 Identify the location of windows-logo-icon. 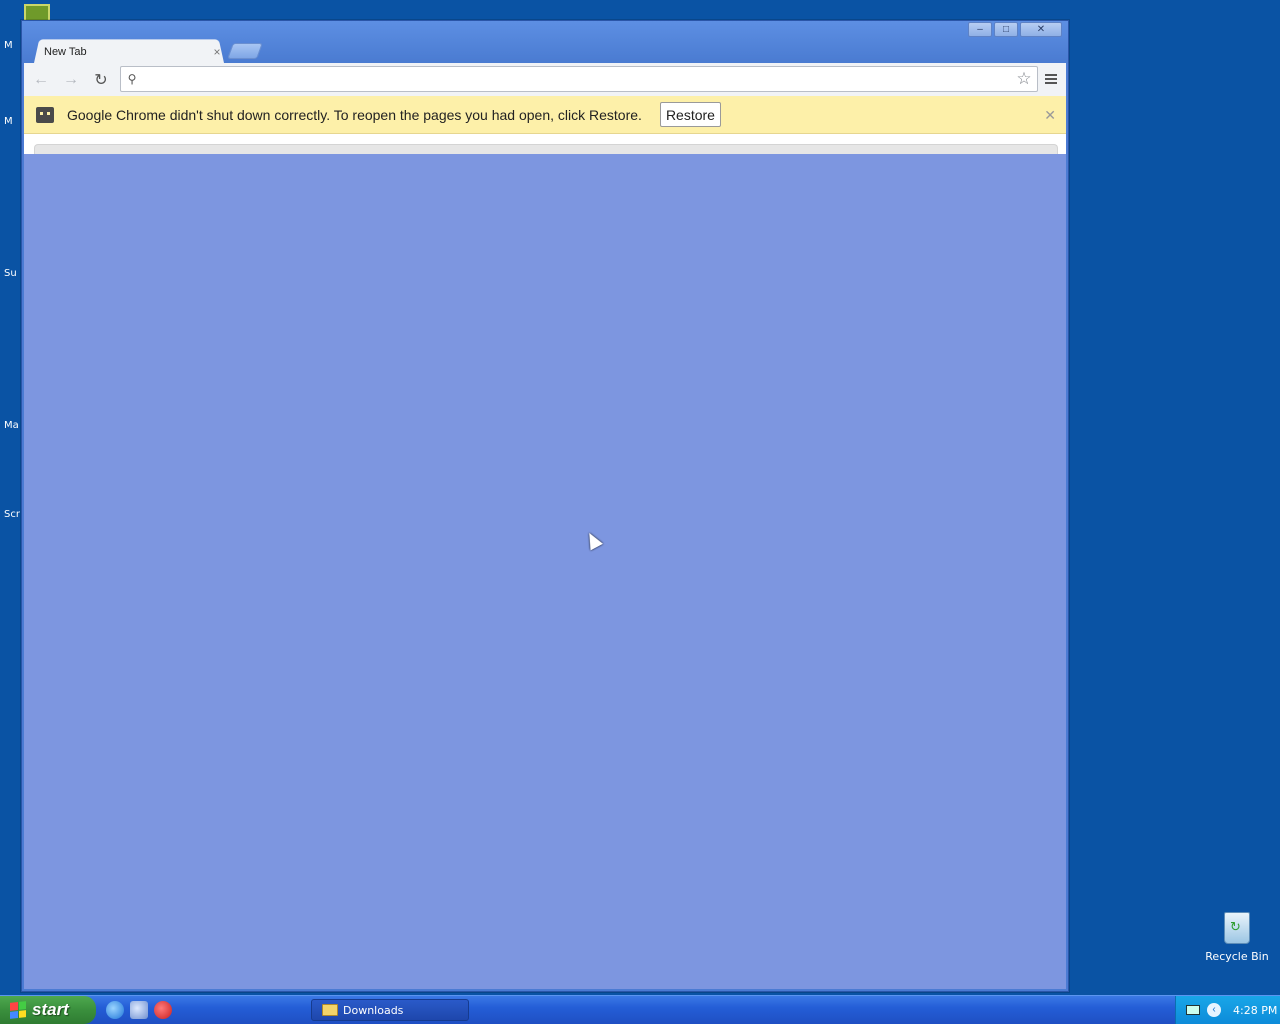
(18, 1010).